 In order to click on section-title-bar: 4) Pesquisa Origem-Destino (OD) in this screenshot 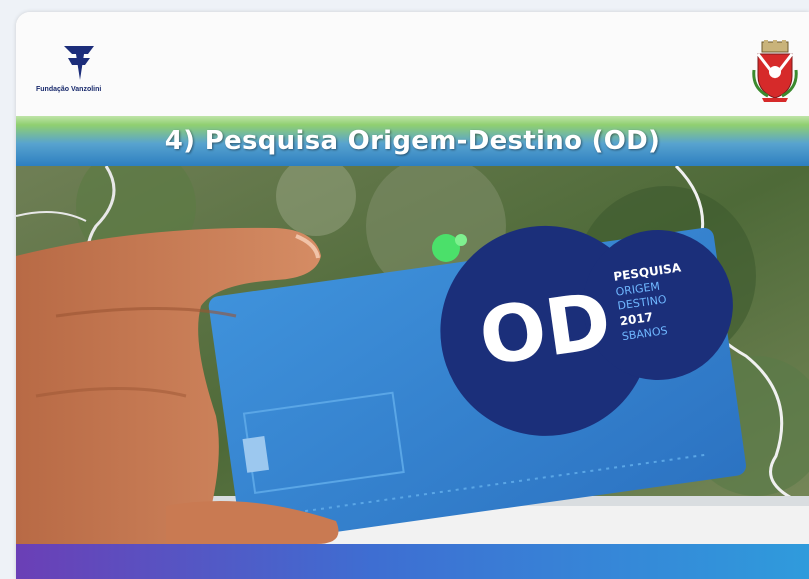, I will do `click(412, 141)`.